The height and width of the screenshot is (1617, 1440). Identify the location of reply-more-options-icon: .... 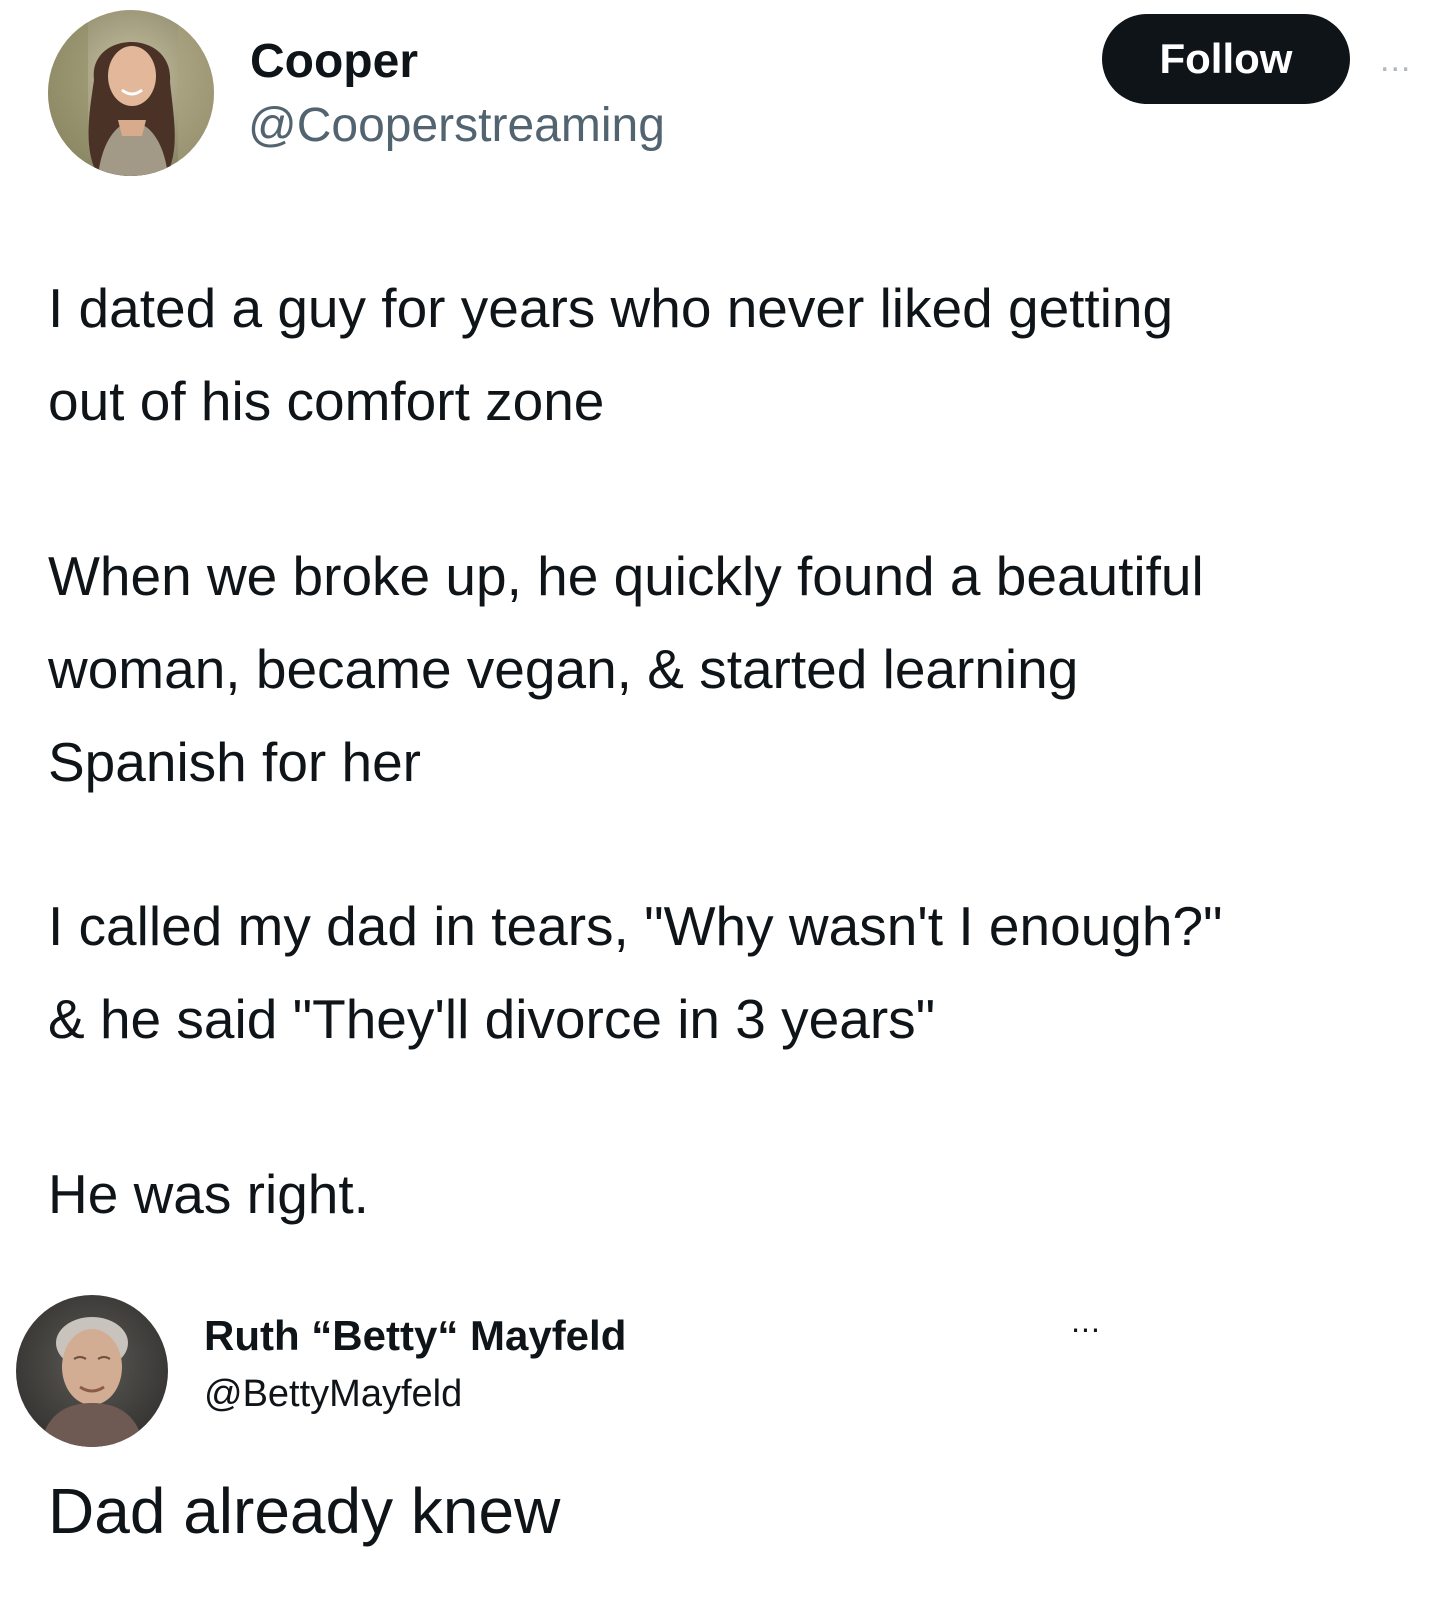
(1086, 1321).